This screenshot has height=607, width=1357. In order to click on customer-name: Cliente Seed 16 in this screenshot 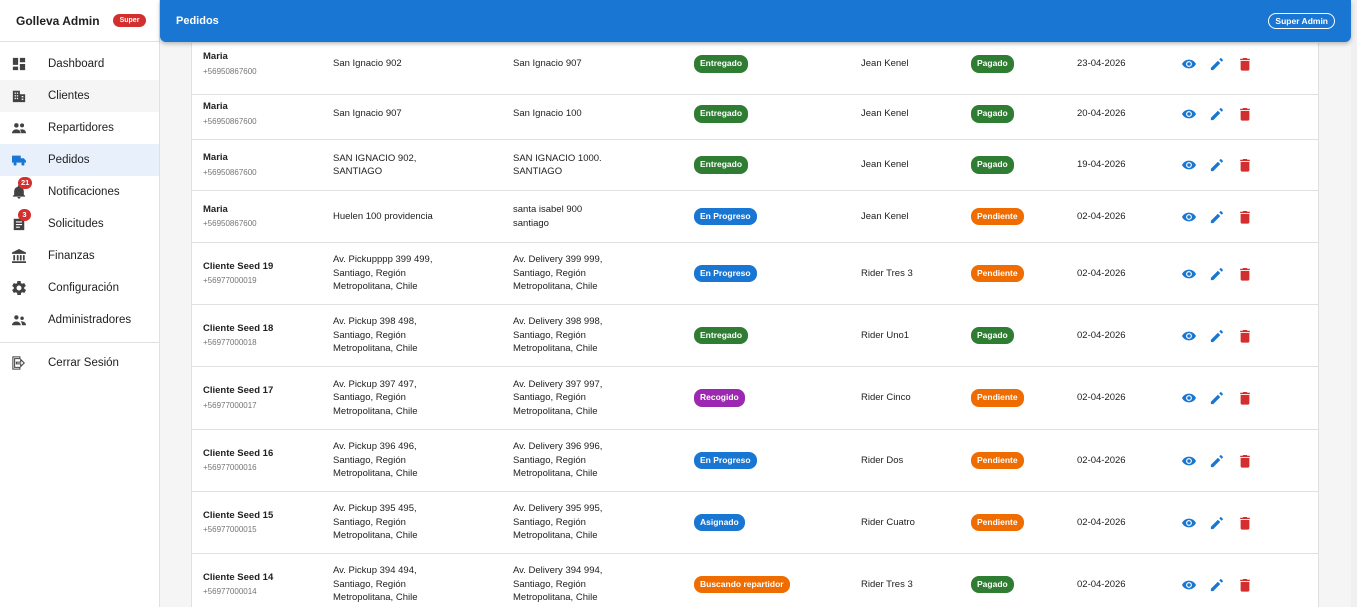, I will do `click(238, 453)`.